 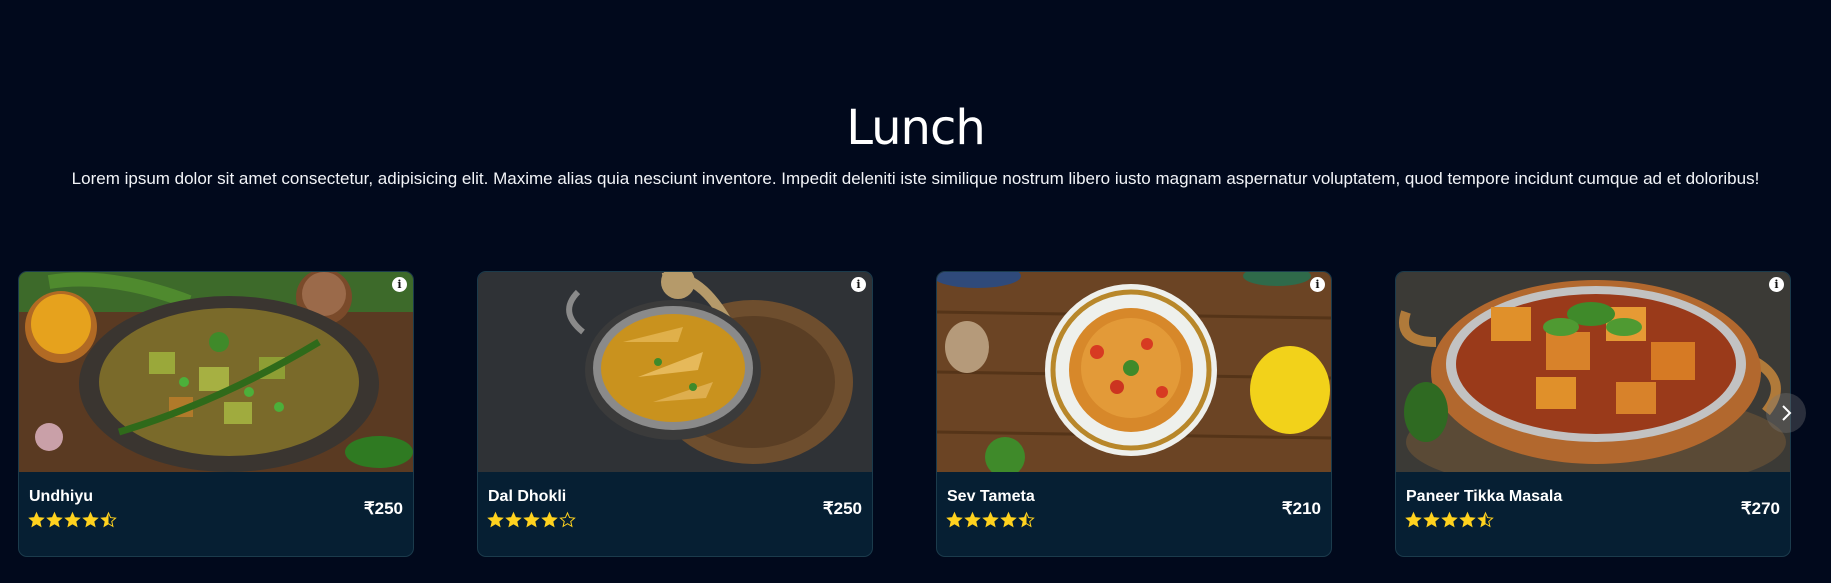 I want to click on card-title: Paneer Tikka Masala, so click(x=1484, y=496).